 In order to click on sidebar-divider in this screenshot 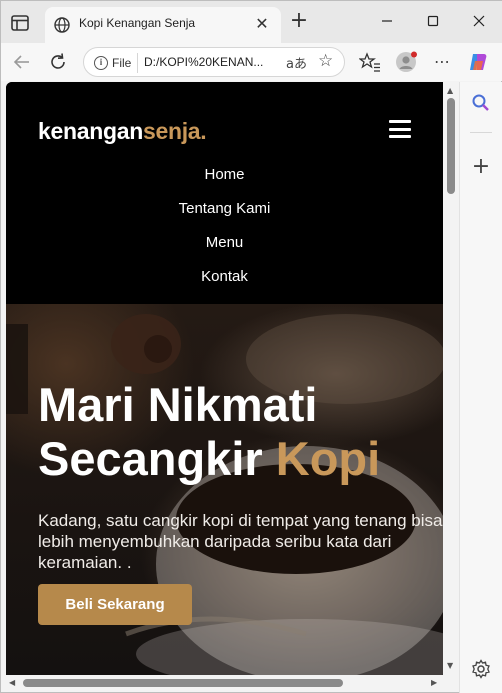, I will do `click(481, 132)`.